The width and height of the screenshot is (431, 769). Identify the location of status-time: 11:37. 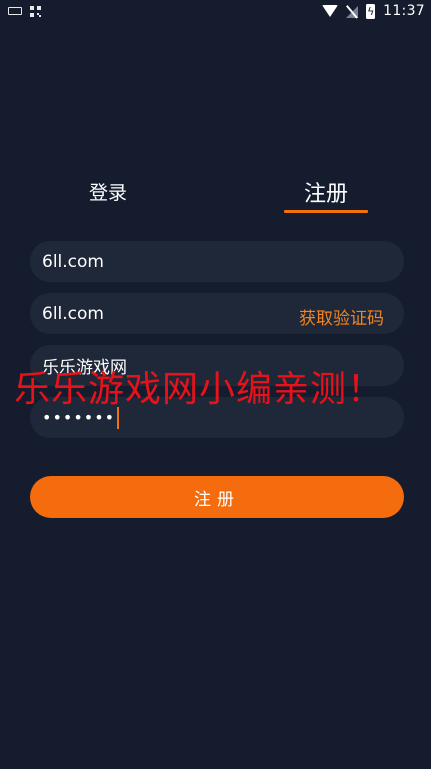
(404, 11).